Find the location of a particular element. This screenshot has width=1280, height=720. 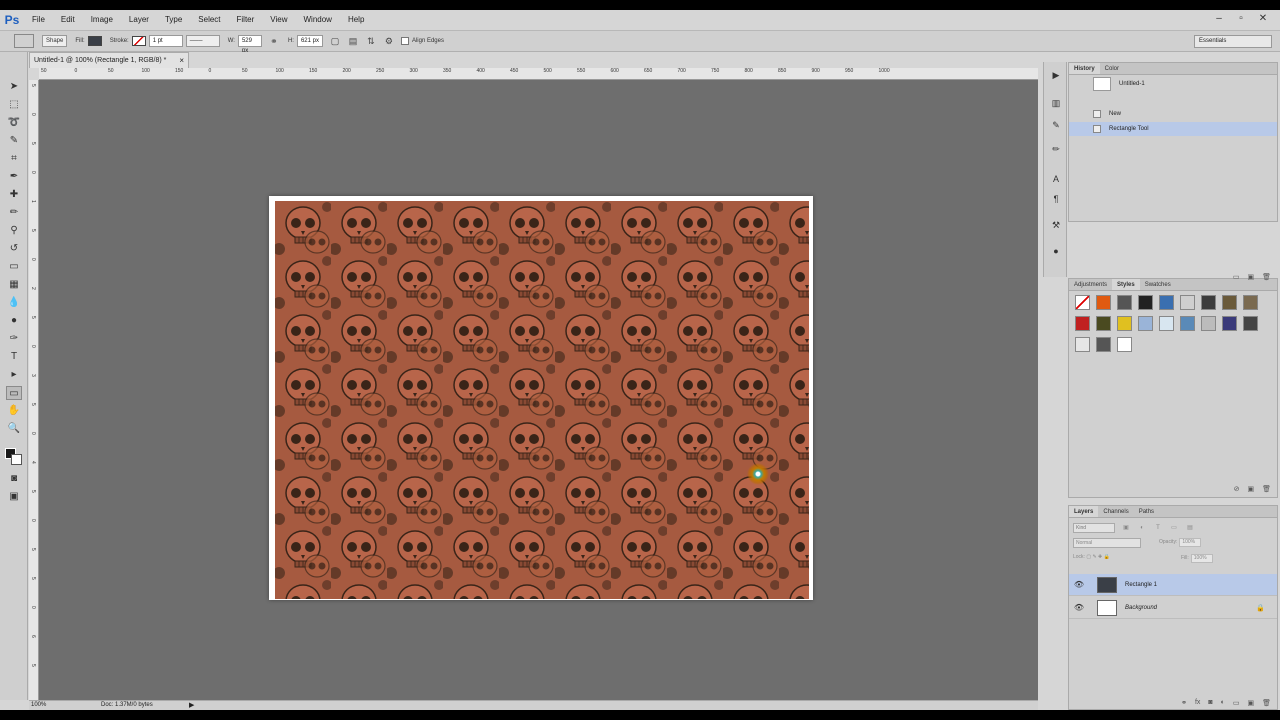

create-icon: ▣ is located at coordinates (1250, 277).